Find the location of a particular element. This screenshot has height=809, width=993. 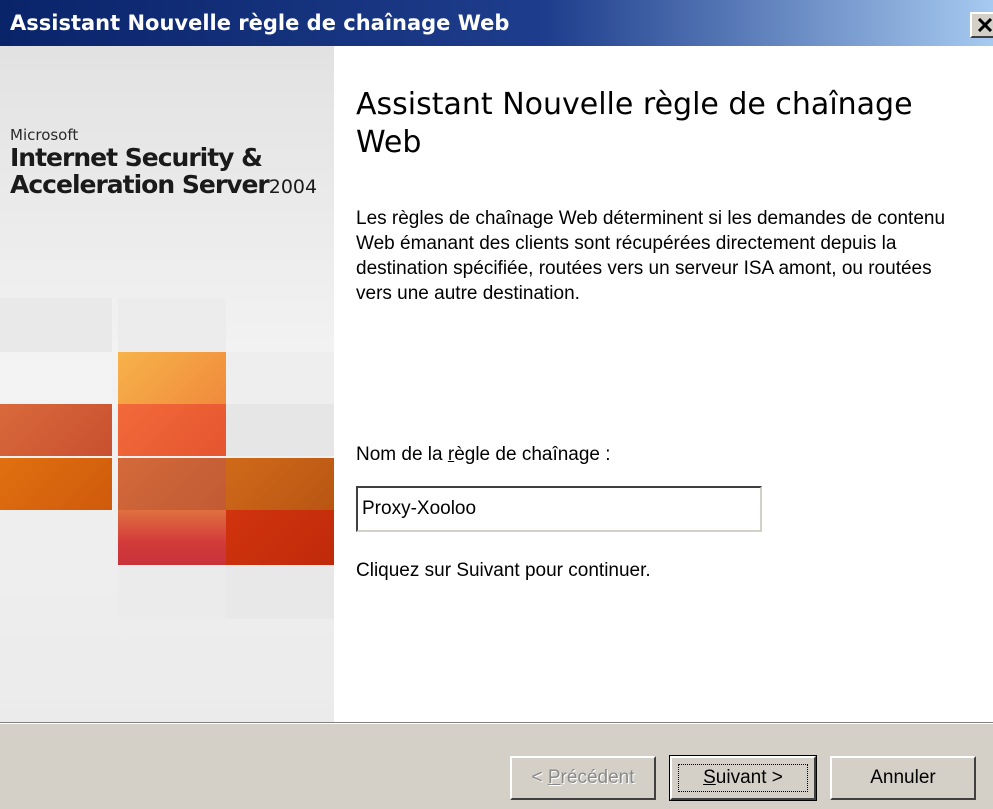

window-title: Assistant Nouvelle règle de chaînage Web is located at coordinates (260, 23).